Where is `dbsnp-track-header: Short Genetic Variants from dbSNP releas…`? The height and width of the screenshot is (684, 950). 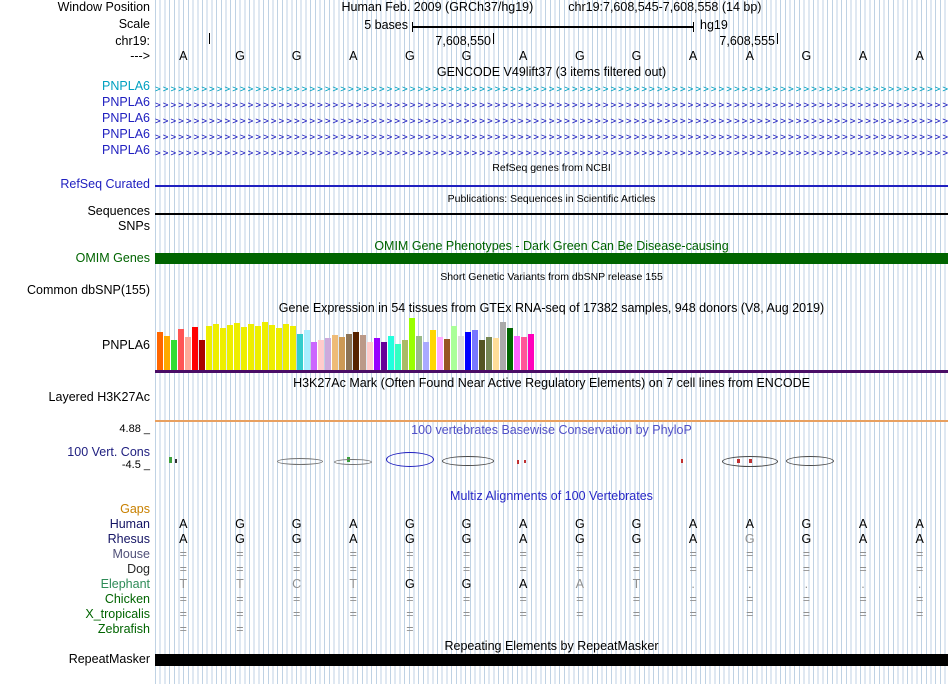
dbsnp-track-header: Short Genetic Variants from dbSNP releas… is located at coordinates (551, 277).